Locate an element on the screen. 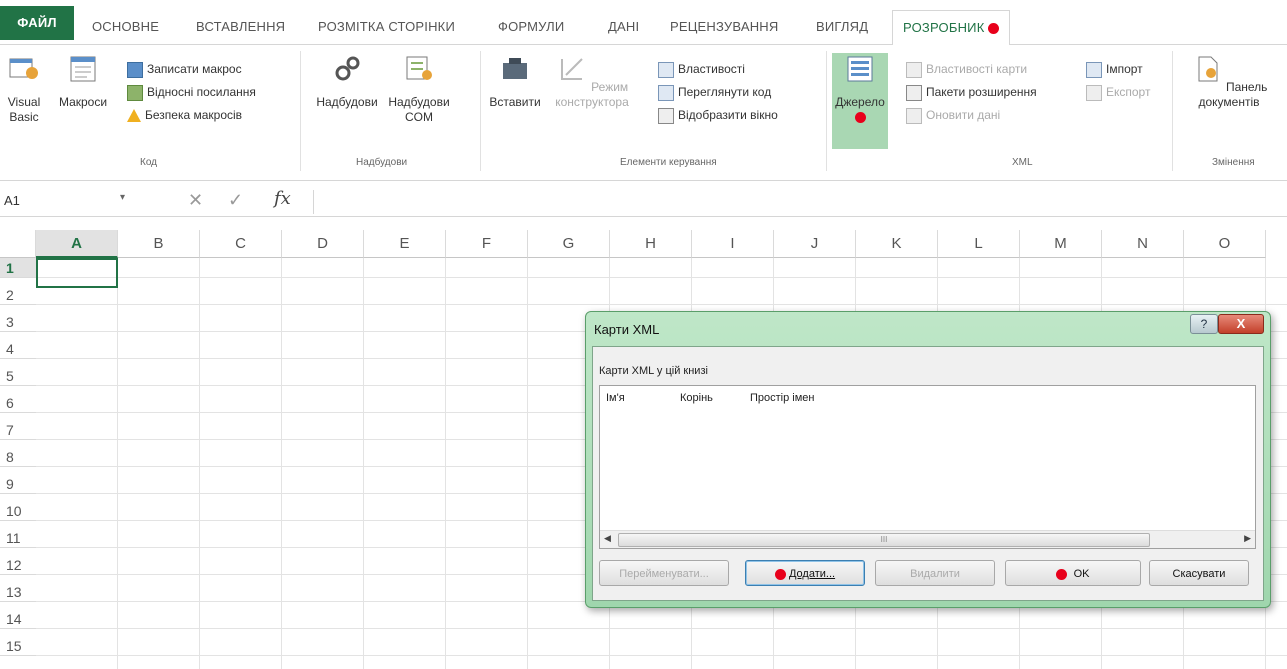 The height and width of the screenshot is (669, 1287). column-header: E is located at coordinates (405, 244).